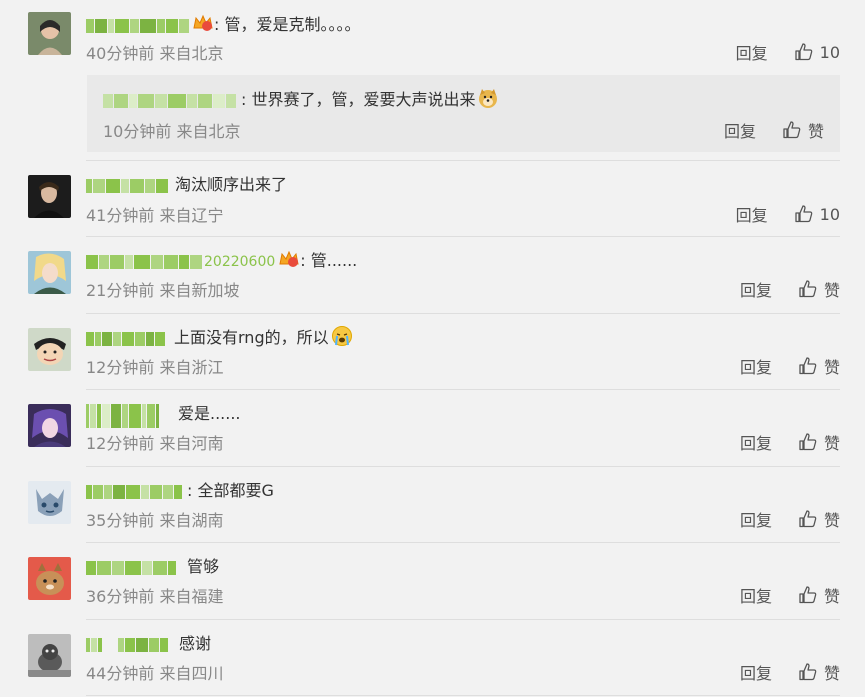  I want to click on comment-meta: 41分钟前 来自辽宁, so click(155, 215).